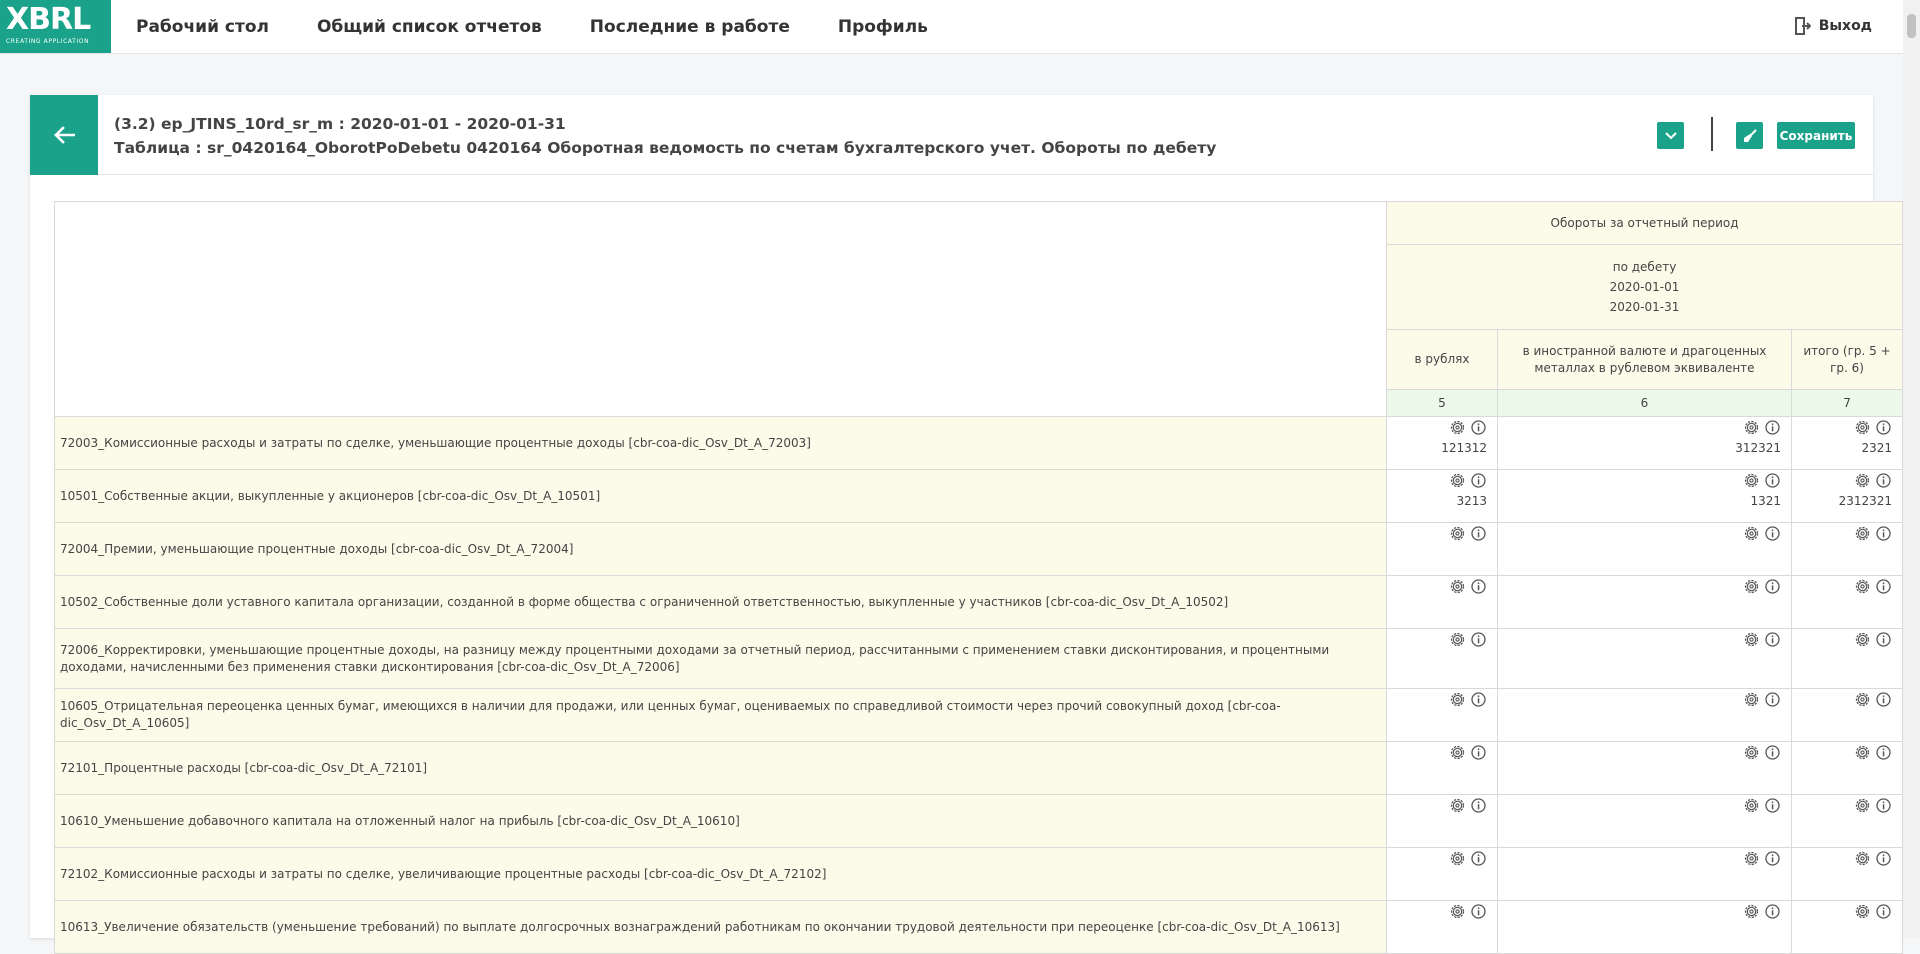  What do you see at coordinates (883, 27) in the screenshot?
I see `nav-item-profile: Профиль` at bounding box center [883, 27].